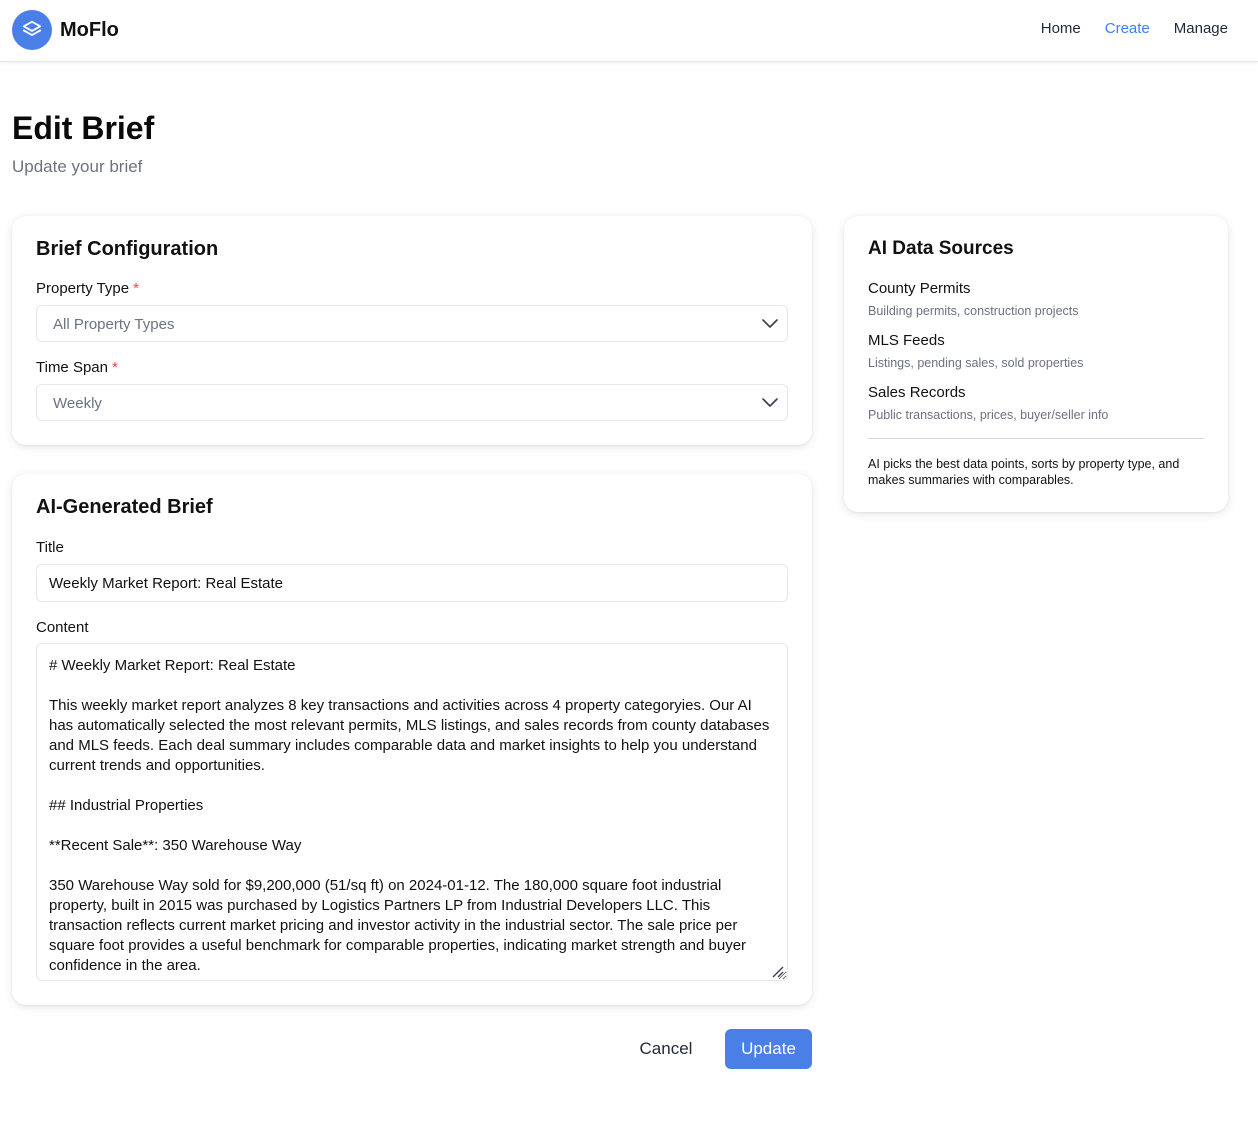  What do you see at coordinates (114, 324) in the screenshot?
I see `select-value: All Property Types` at bounding box center [114, 324].